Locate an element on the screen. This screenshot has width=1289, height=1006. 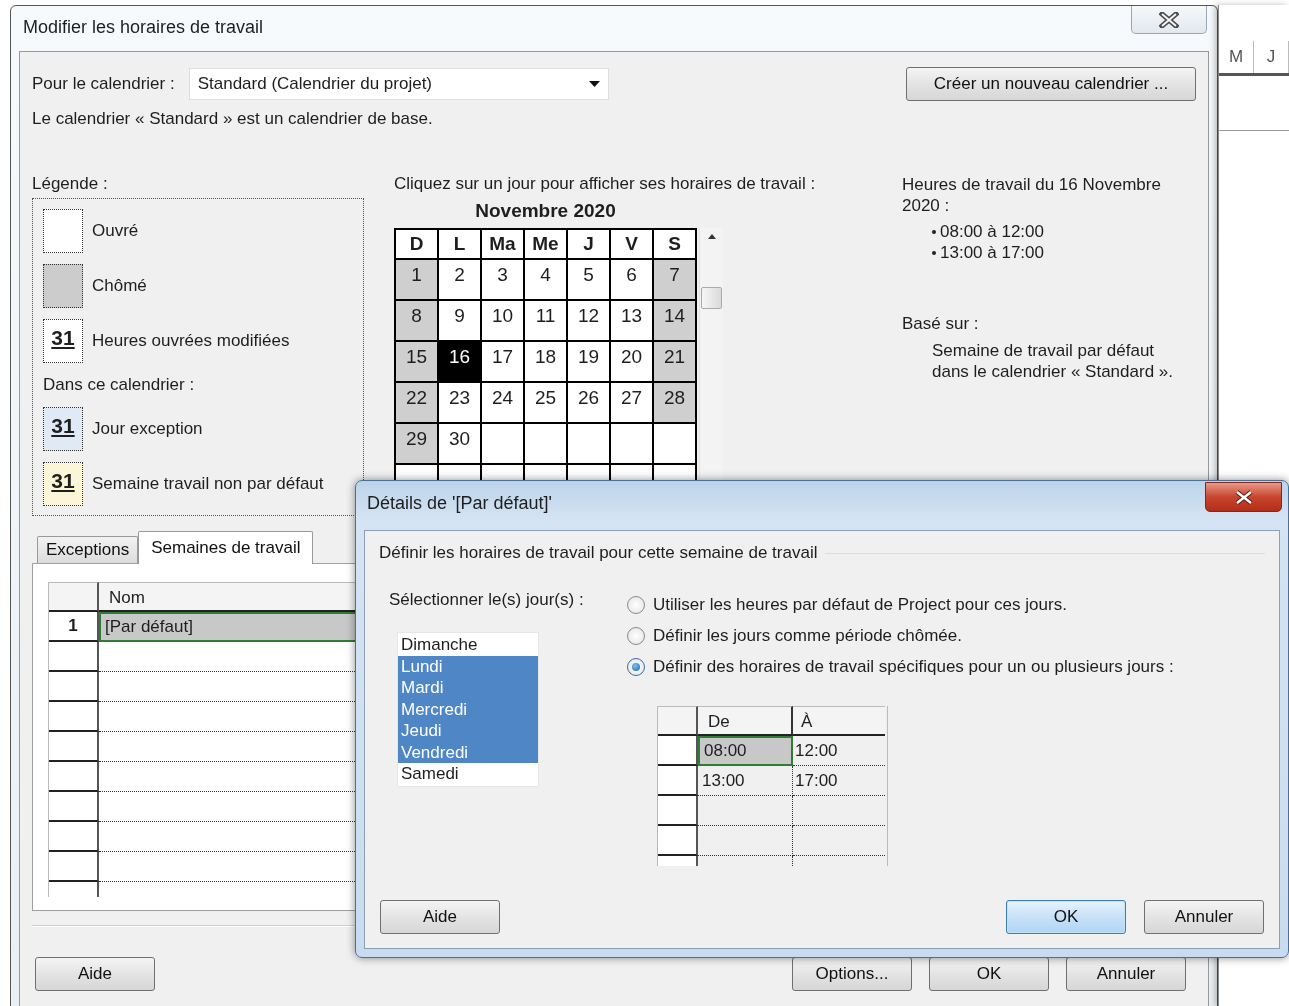
calendar-day: 19 is located at coordinates (588, 361).